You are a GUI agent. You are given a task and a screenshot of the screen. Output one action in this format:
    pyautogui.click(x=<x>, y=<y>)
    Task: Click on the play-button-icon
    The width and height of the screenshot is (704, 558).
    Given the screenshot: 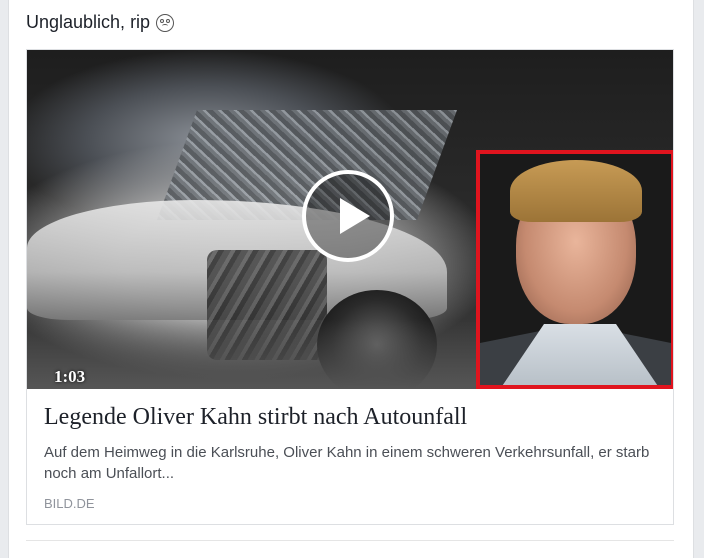 What is the action you would take?
    pyautogui.click(x=348, y=216)
    